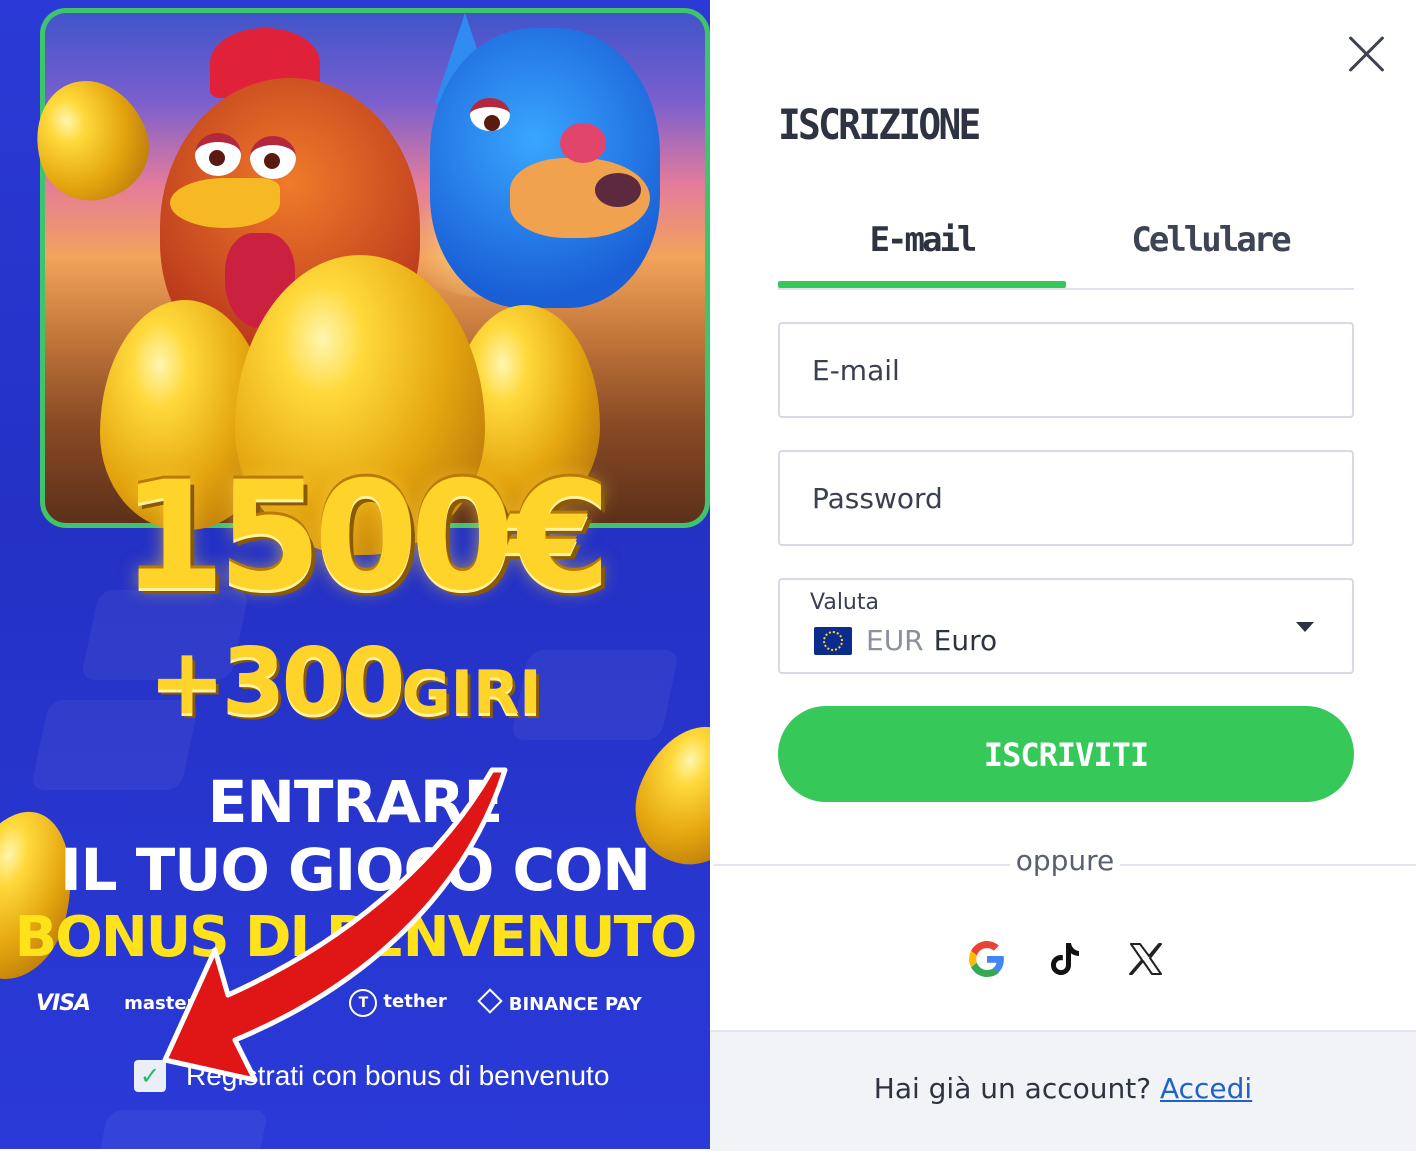  Describe the element at coordinates (355, 870) in the screenshot. I see `promo-line-2: IL TUO GIOCO CON` at that location.